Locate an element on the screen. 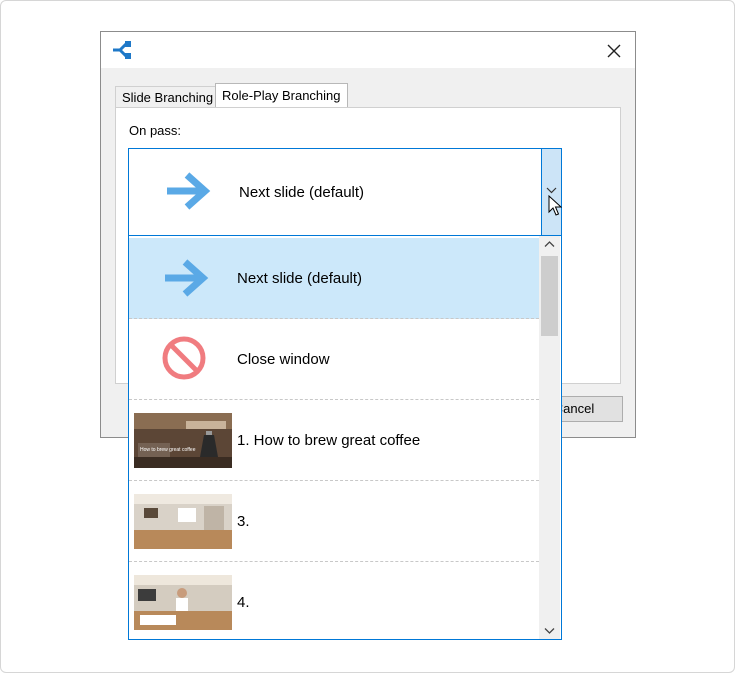 The image size is (735, 673). combo-dropdown-button is located at coordinates (551, 192).